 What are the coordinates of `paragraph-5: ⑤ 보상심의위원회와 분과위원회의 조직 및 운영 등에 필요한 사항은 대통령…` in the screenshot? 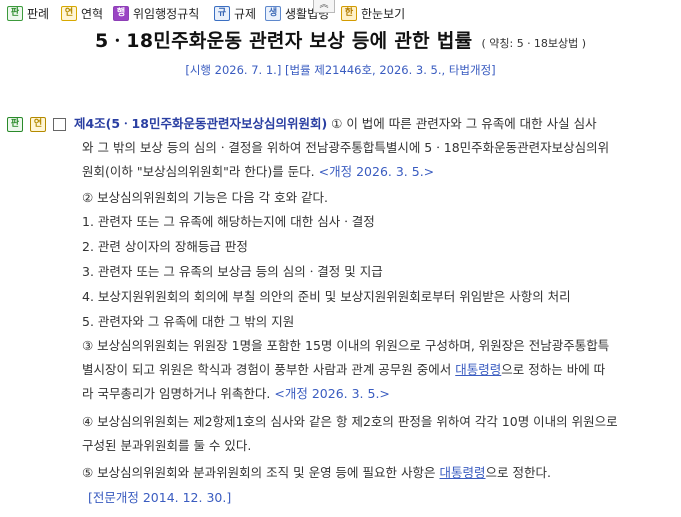 It's located at (316, 473).